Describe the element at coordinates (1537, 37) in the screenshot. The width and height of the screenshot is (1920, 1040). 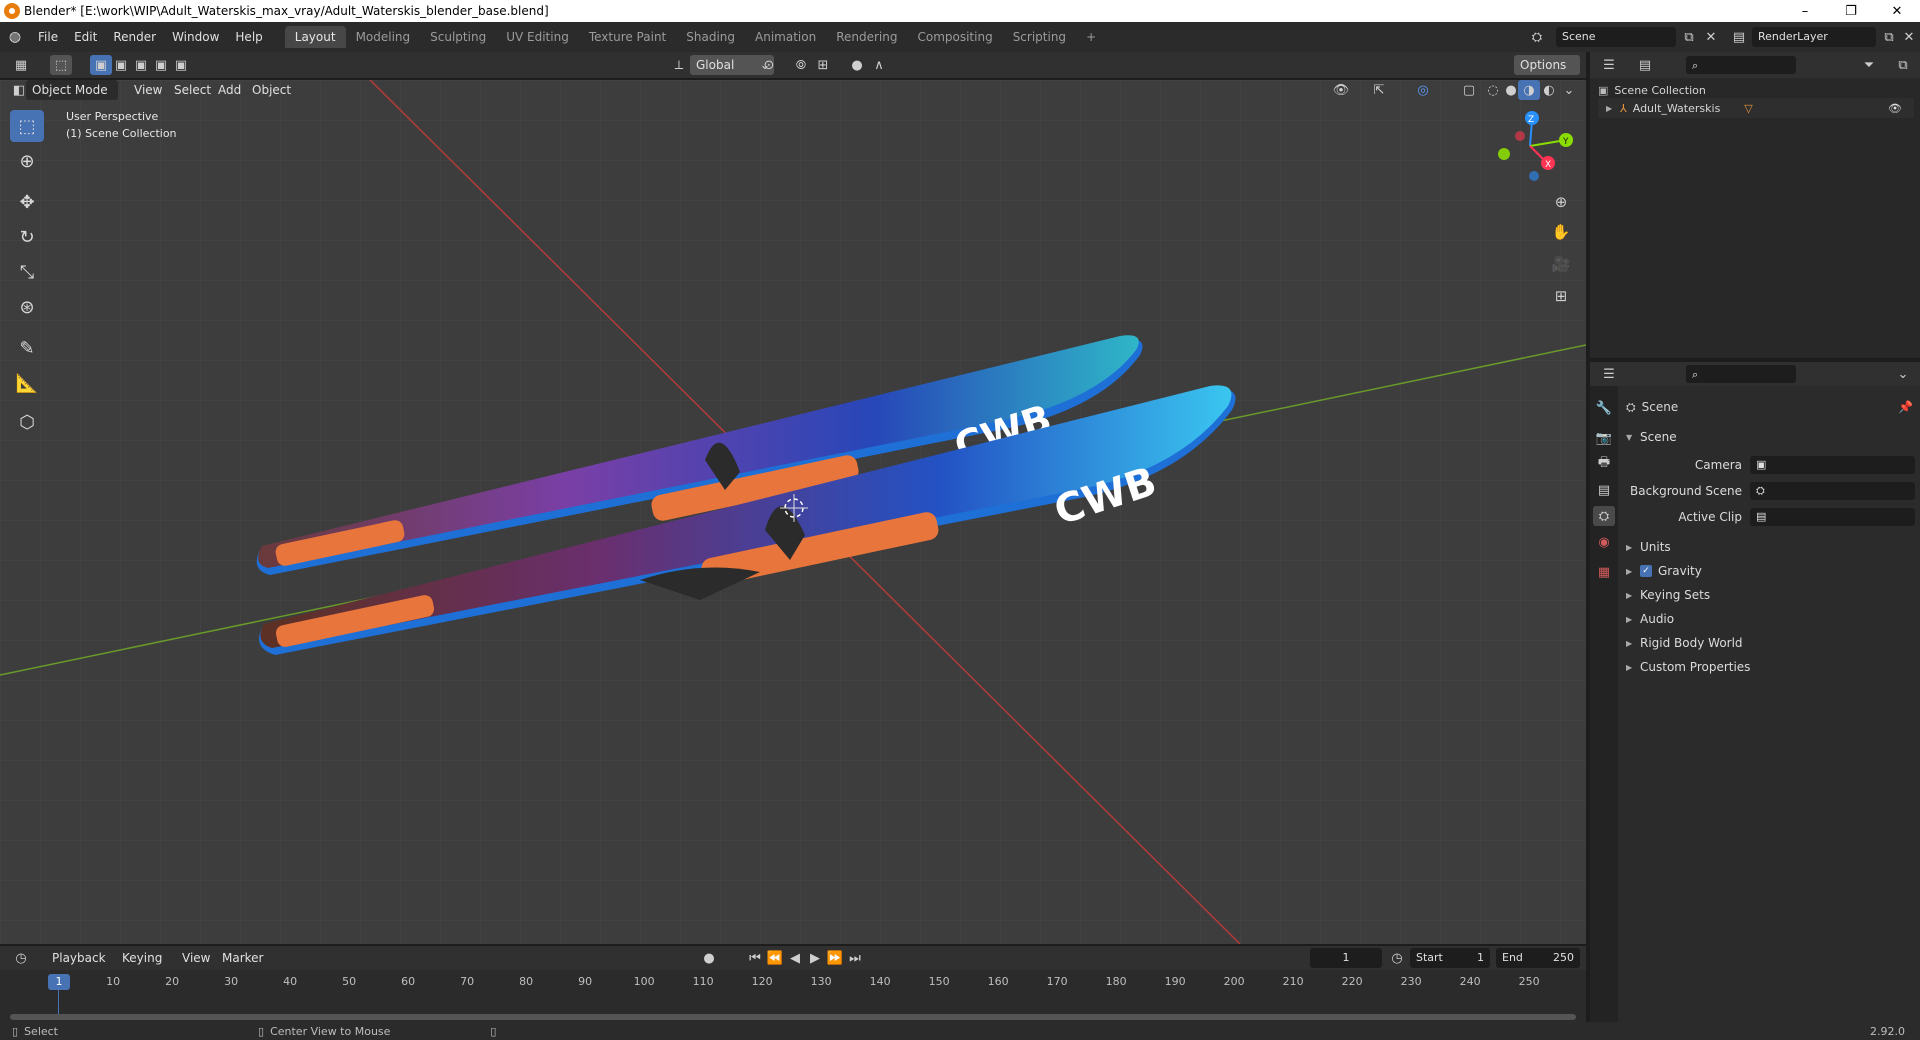
I see `scene-selector-icon: ⛭` at that location.